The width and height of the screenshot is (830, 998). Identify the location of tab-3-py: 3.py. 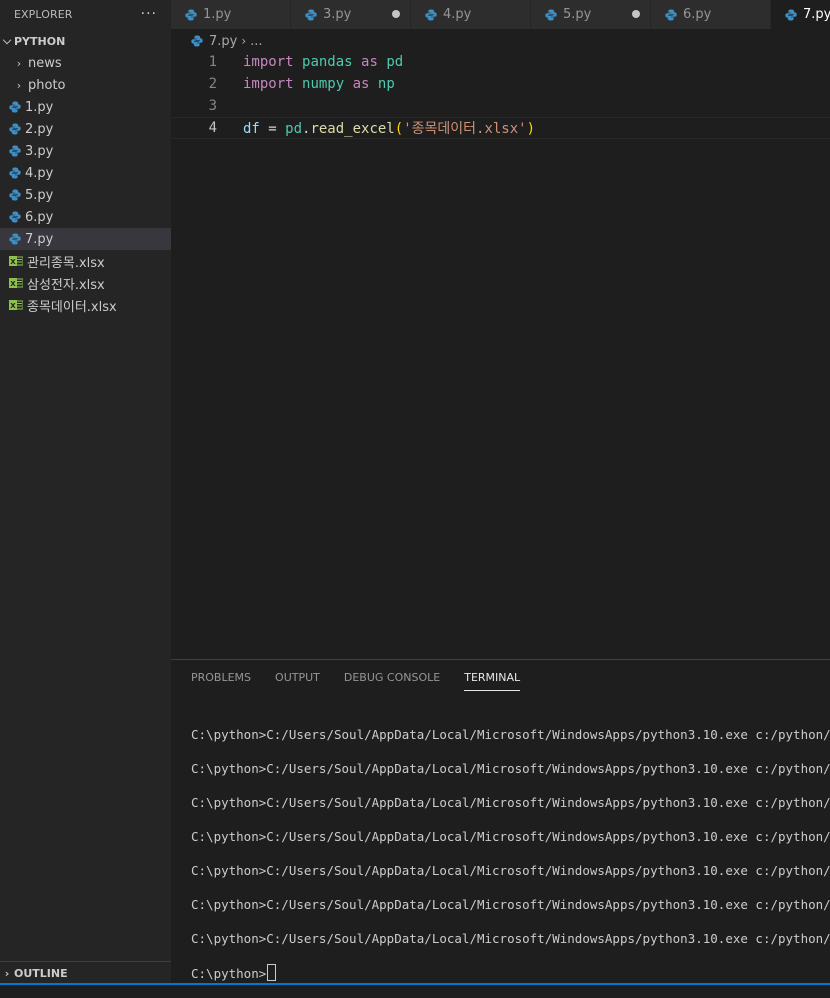
(351, 14).